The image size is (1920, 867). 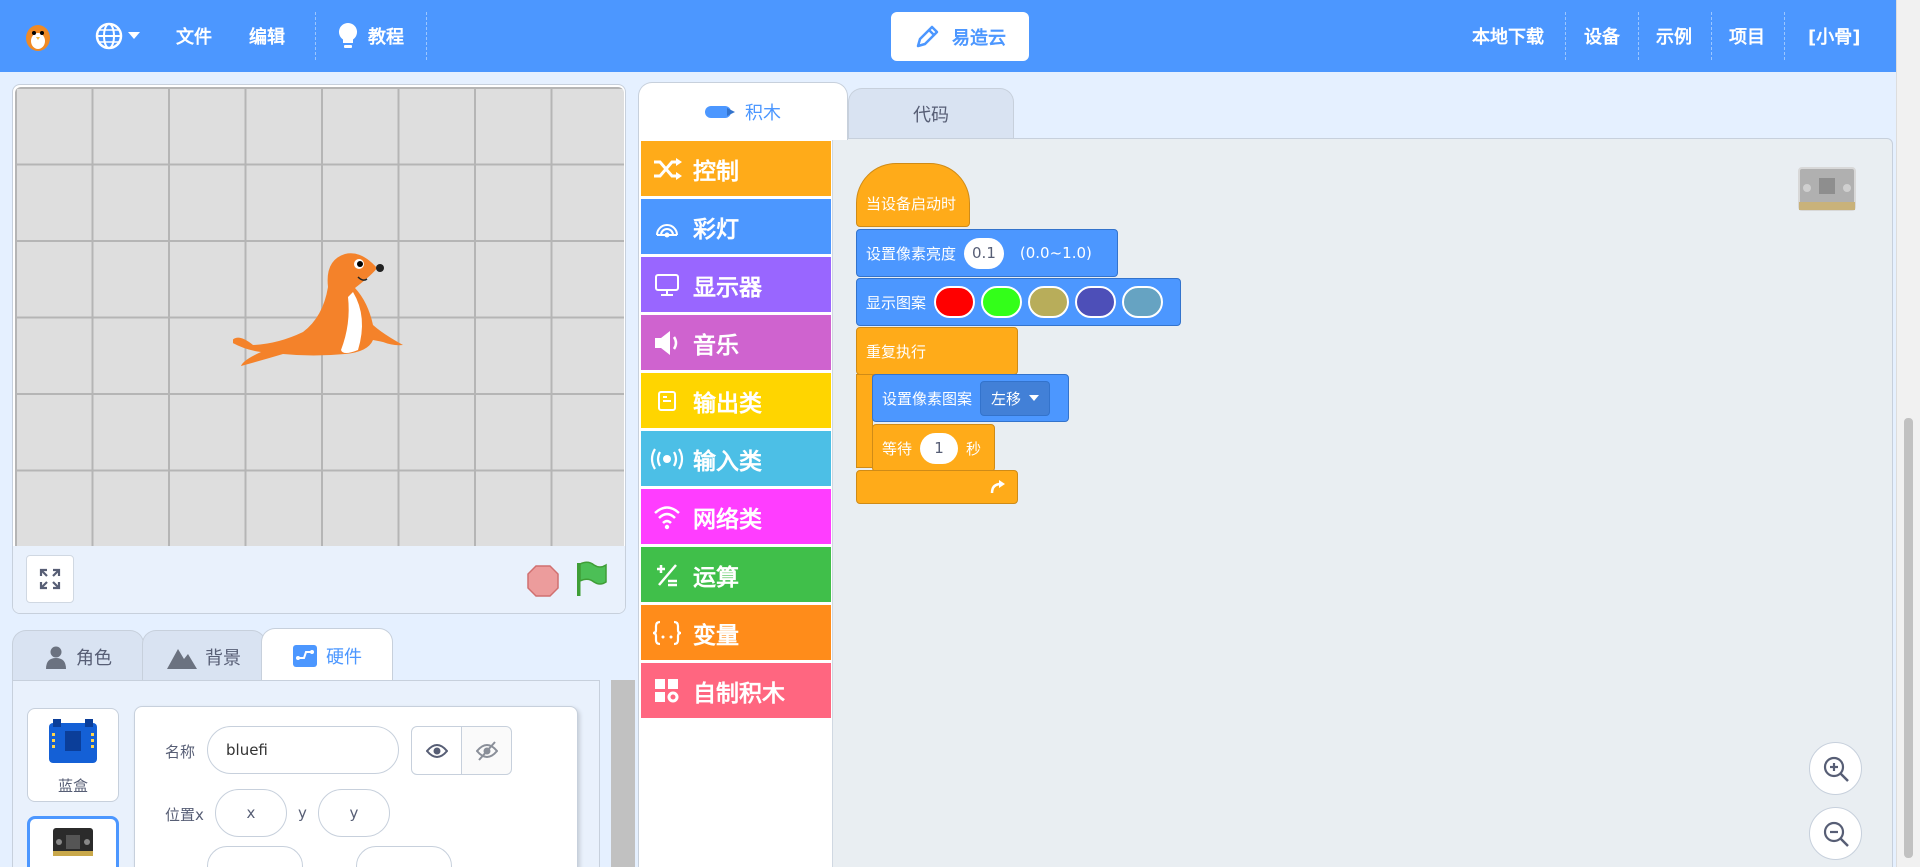 I want to click on mountain-icon, so click(x=182, y=658).